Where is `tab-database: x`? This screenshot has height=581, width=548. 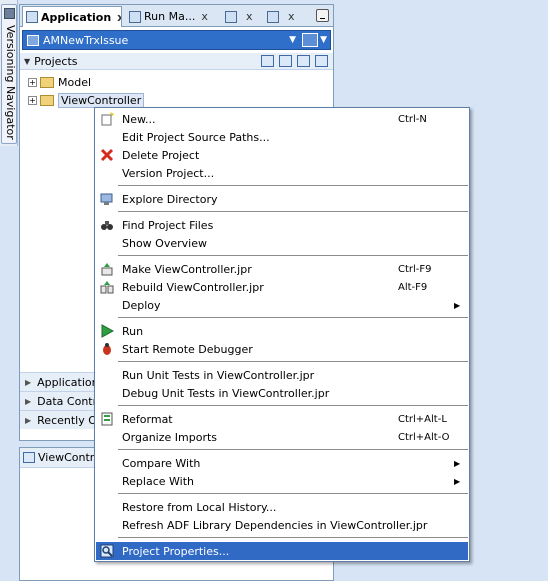 tab-database: x is located at coordinates (284, 16).